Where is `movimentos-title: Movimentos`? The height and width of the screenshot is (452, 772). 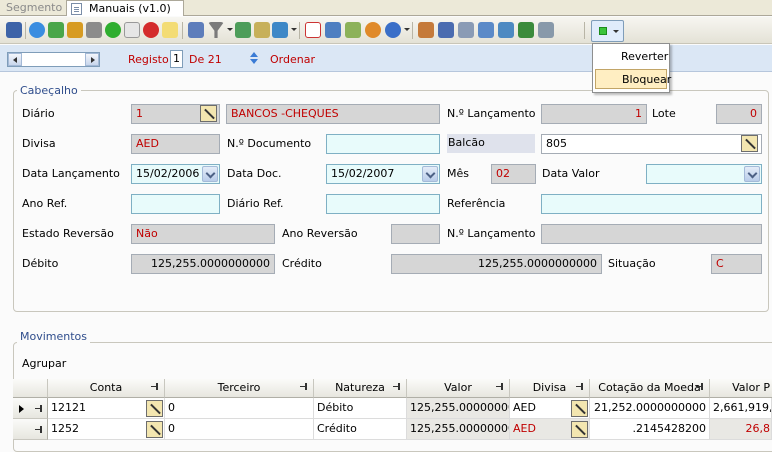
movimentos-title: Movimentos is located at coordinates (54, 336).